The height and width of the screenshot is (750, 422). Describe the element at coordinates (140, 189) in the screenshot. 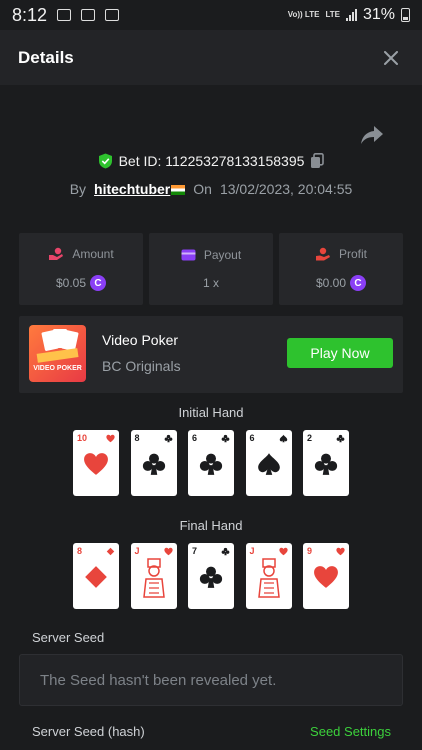

I see `username-link: hitechtuber` at that location.